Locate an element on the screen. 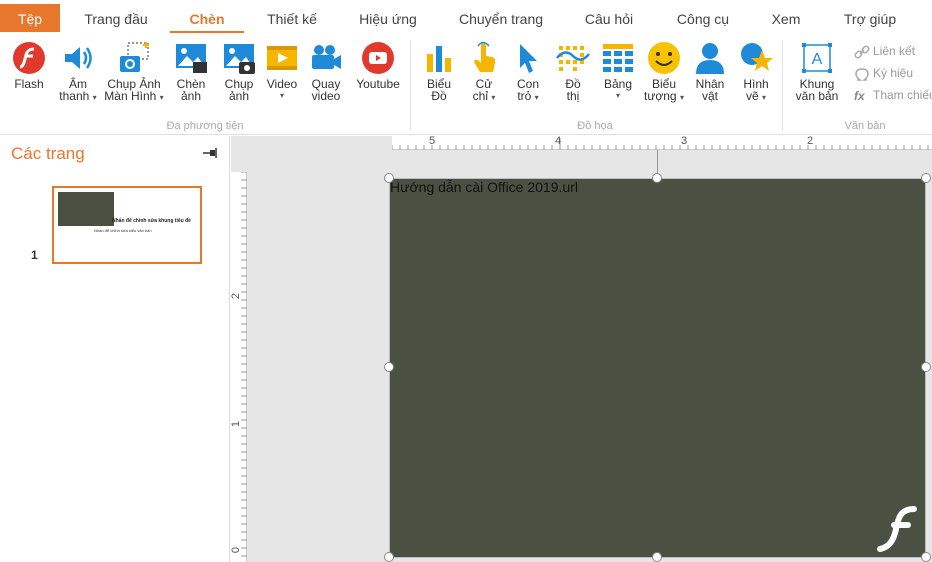 The image size is (932, 562). tab-animations: Hiệu ứng is located at coordinates (388, 18).